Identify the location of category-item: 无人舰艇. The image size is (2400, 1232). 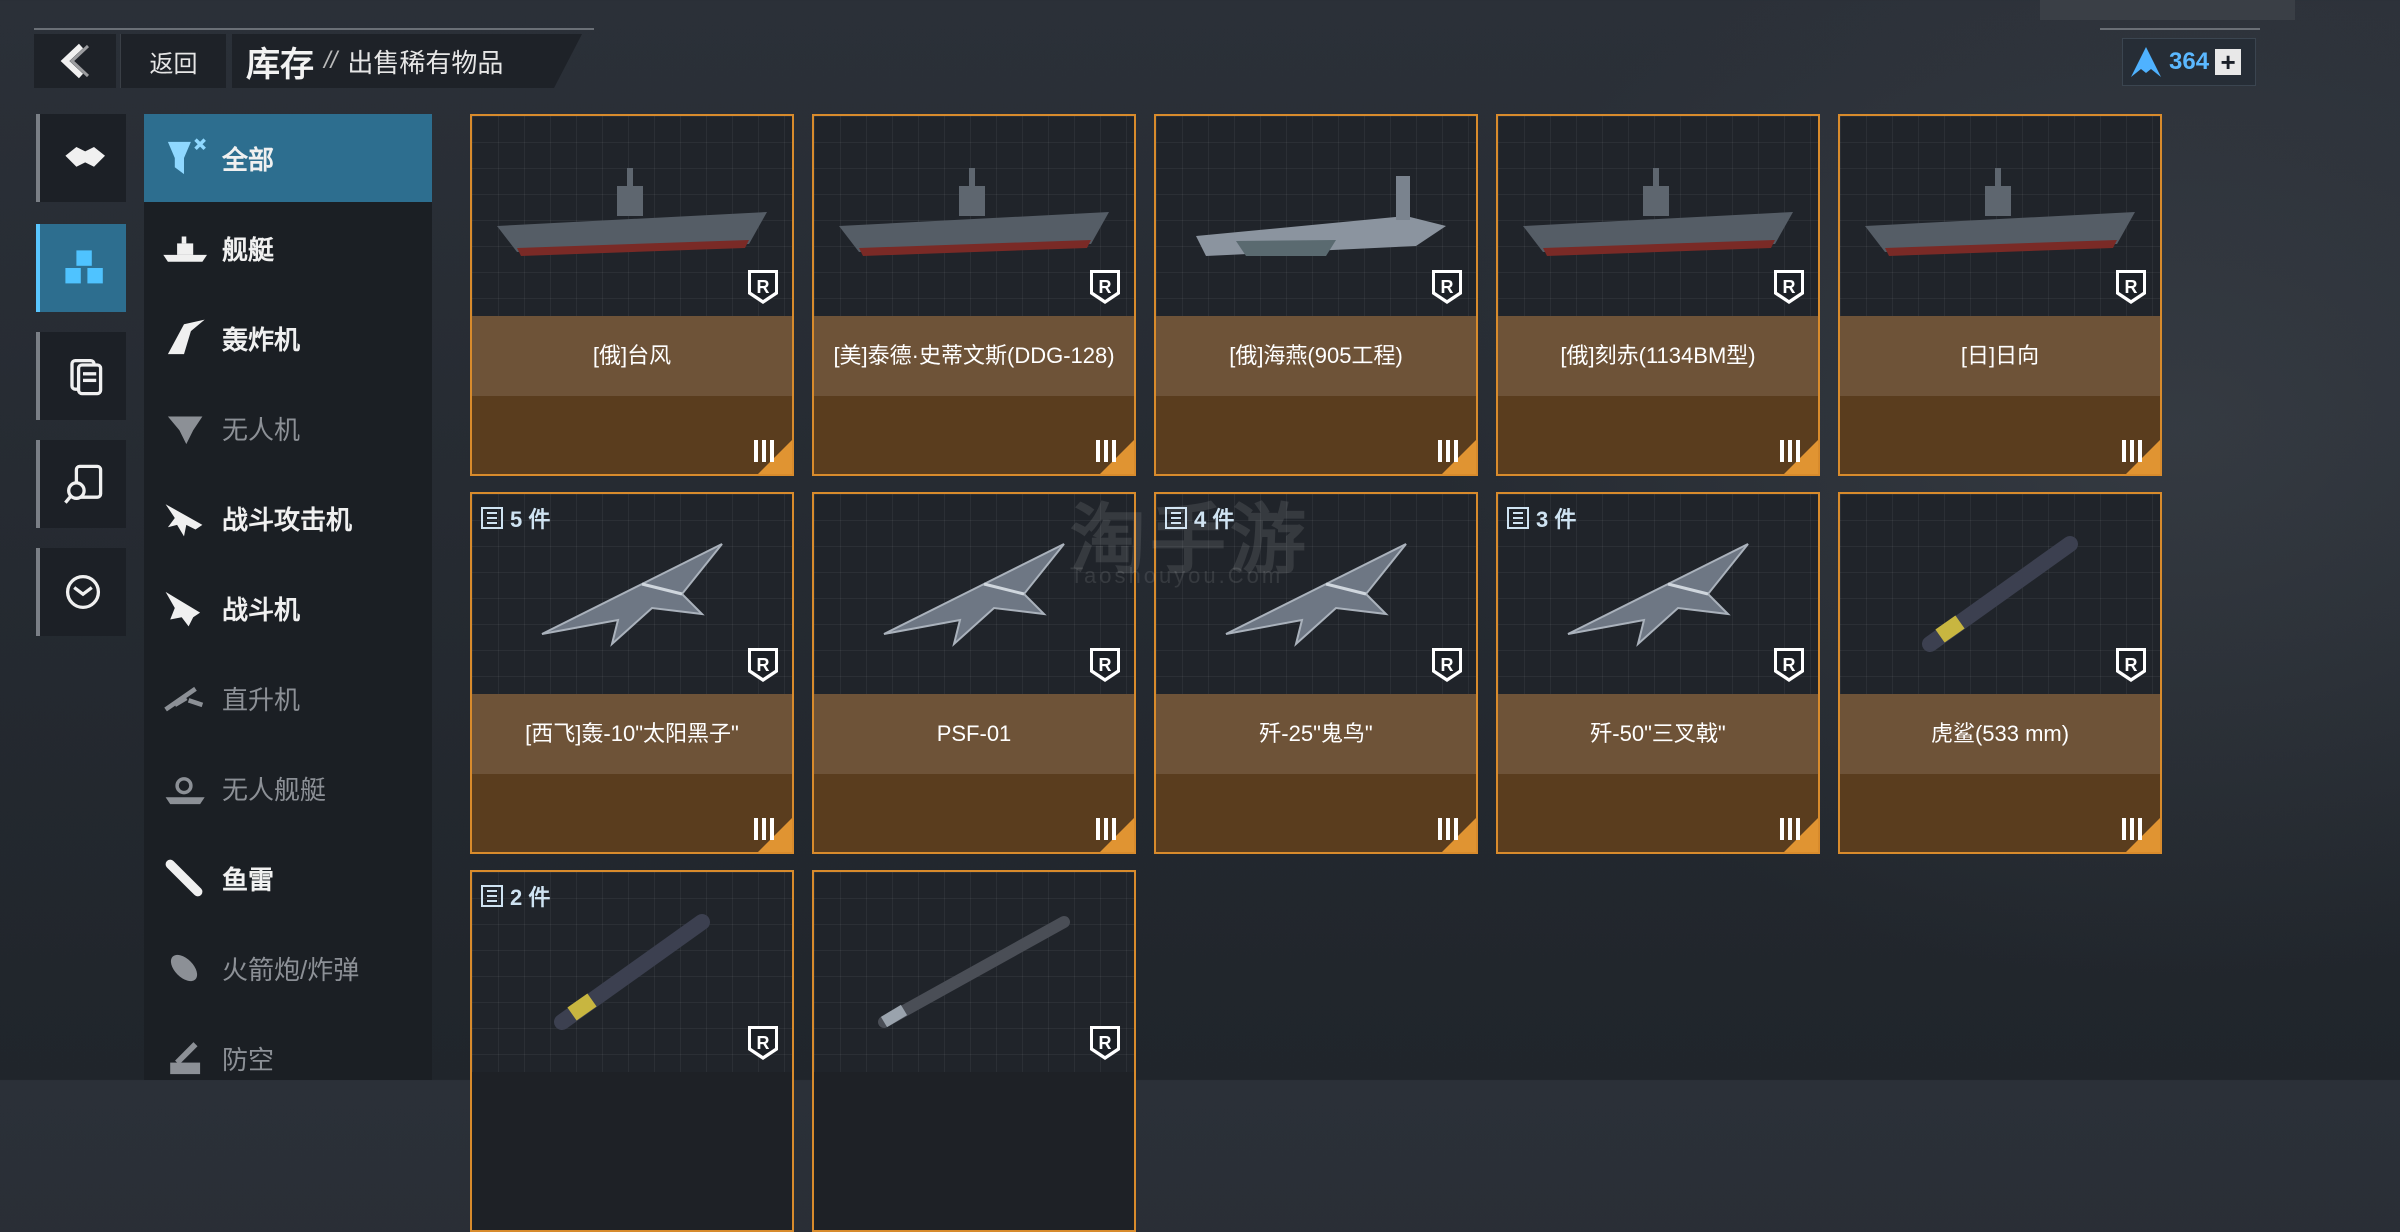
(288, 788).